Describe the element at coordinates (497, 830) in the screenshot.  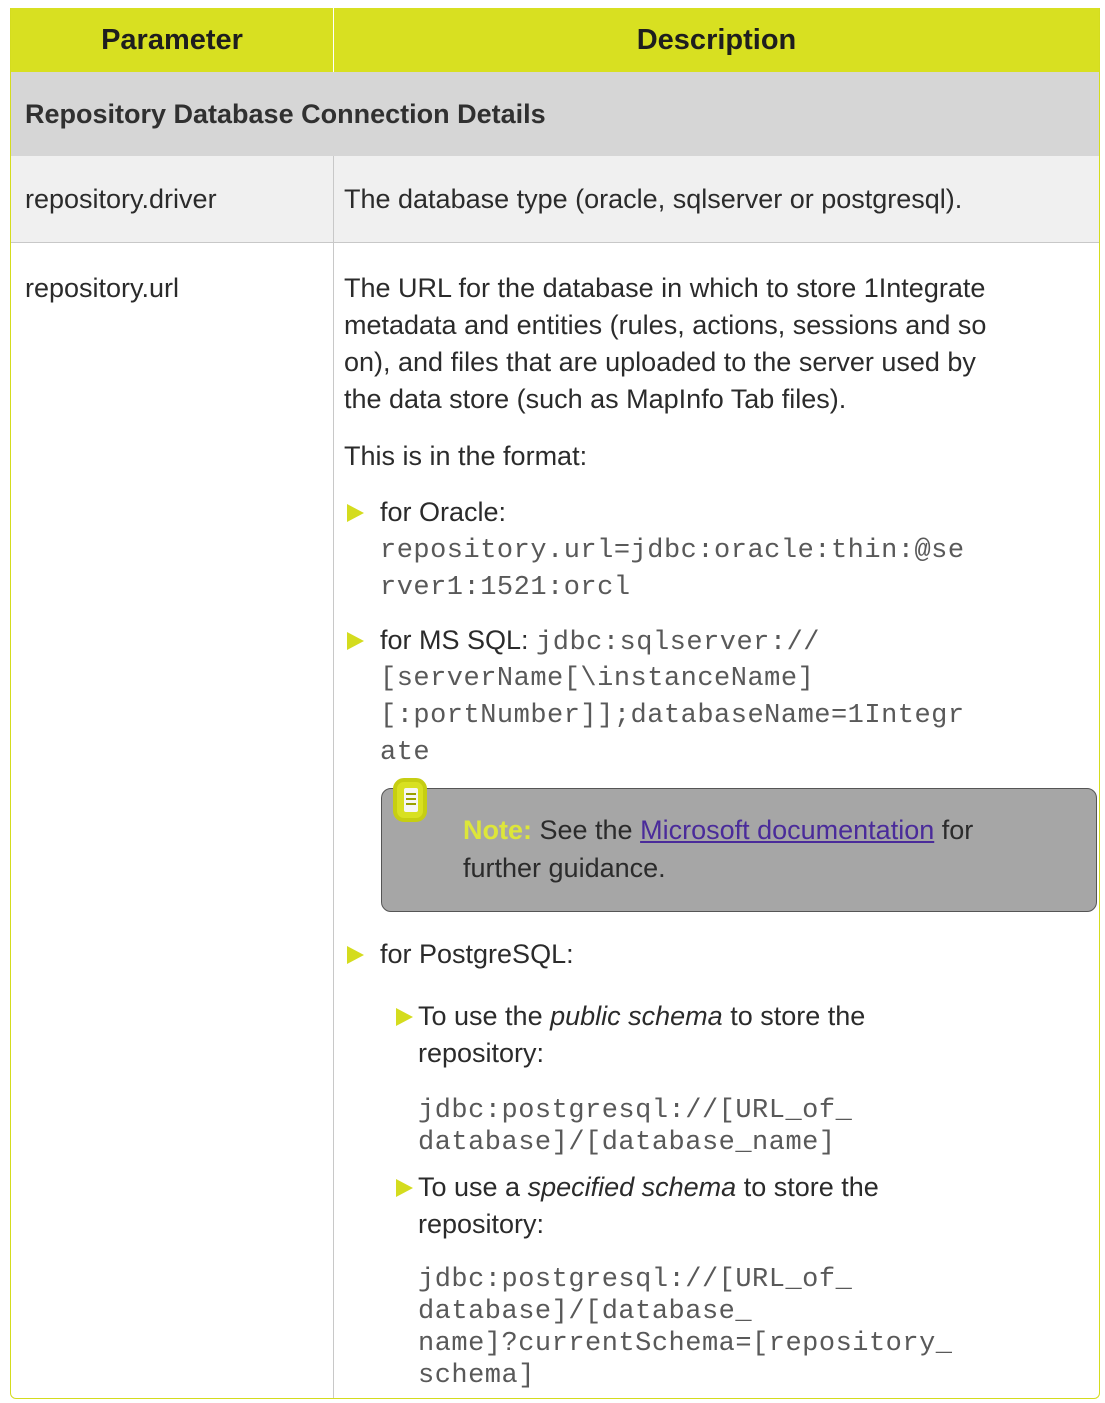
I see `note-label: Note:` at that location.